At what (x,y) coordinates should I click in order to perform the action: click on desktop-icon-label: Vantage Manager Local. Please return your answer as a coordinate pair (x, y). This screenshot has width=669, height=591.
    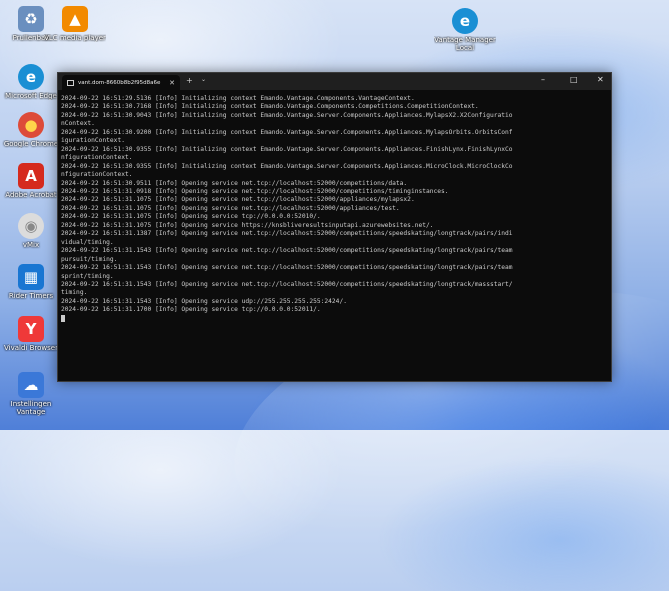
    Looking at the image, I should click on (465, 44).